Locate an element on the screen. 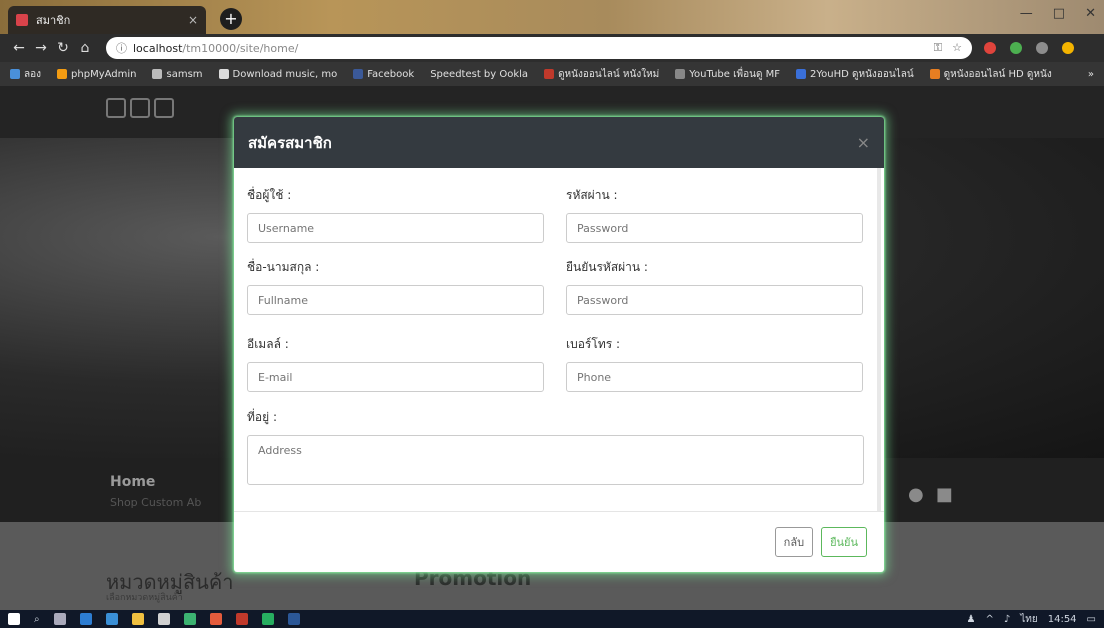 The width and height of the screenshot is (1104, 628). shopping-bag-icon: ■ is located at coordinates (944, 494).